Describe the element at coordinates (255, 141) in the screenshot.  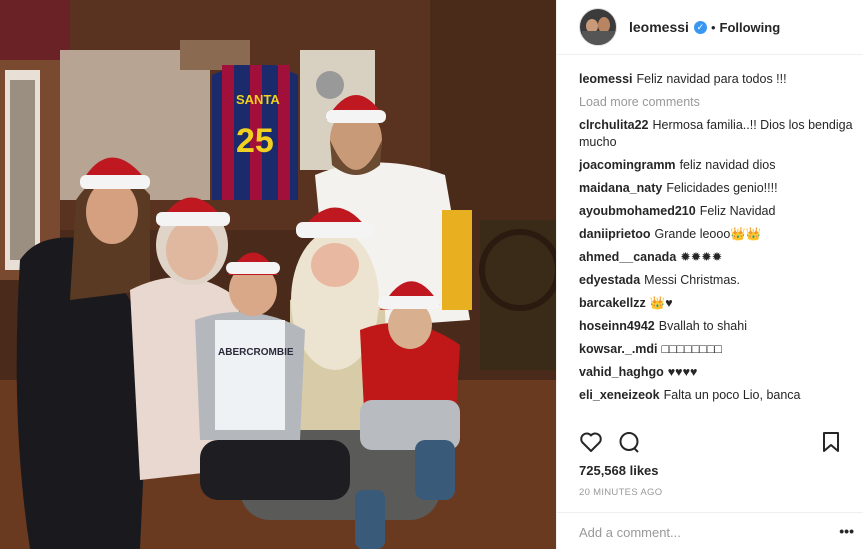
I see `jersey-number: 25` at that location.